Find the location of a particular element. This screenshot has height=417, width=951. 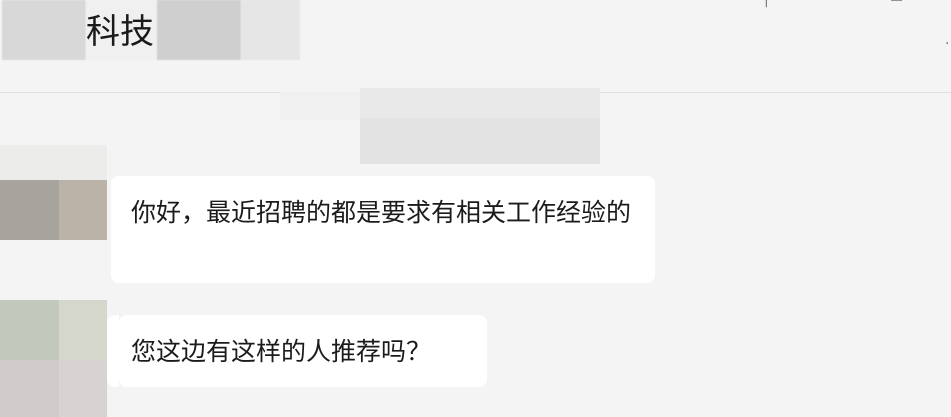

message-bubble: 你好，最近招聘的都是要求有相关工作经验的 is located at coordinates (383, 229).